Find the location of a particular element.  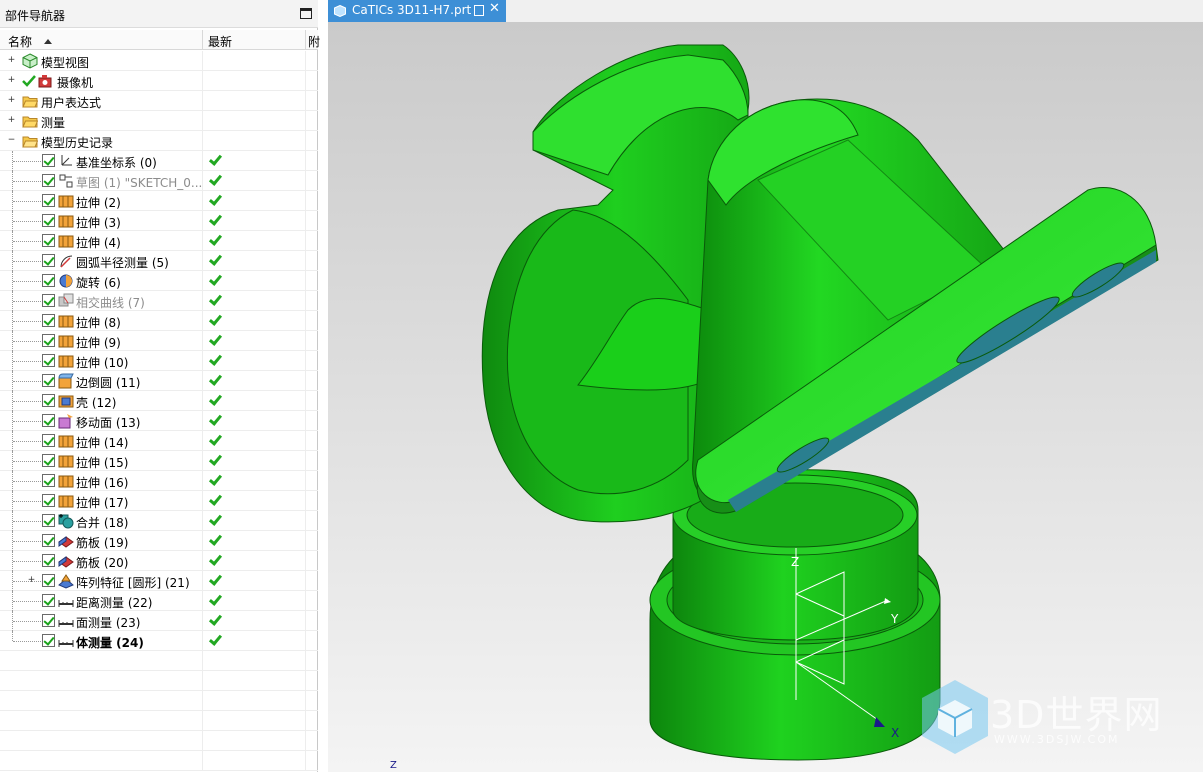

rib-icon is located at coordinates (66, 562).